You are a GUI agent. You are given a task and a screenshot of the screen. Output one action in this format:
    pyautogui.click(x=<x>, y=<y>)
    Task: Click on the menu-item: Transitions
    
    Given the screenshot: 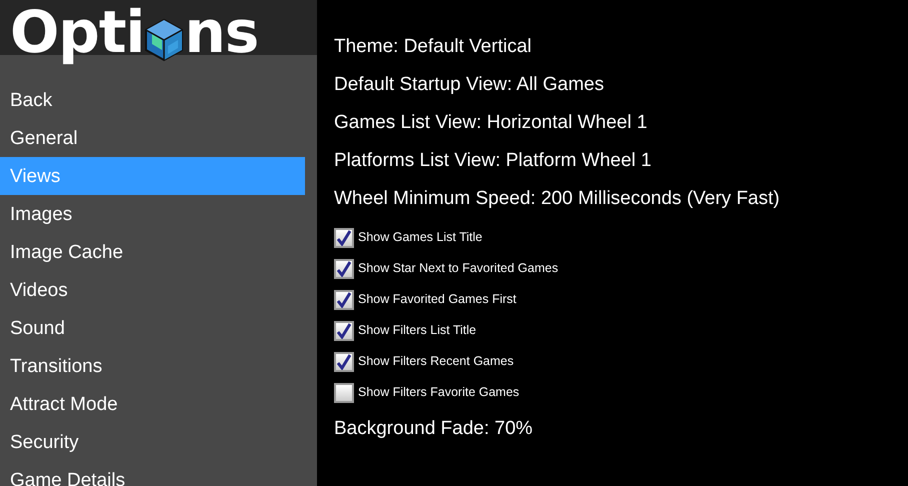 What is the action you would take?
    pyautogui.click(x=152, y=366)
    